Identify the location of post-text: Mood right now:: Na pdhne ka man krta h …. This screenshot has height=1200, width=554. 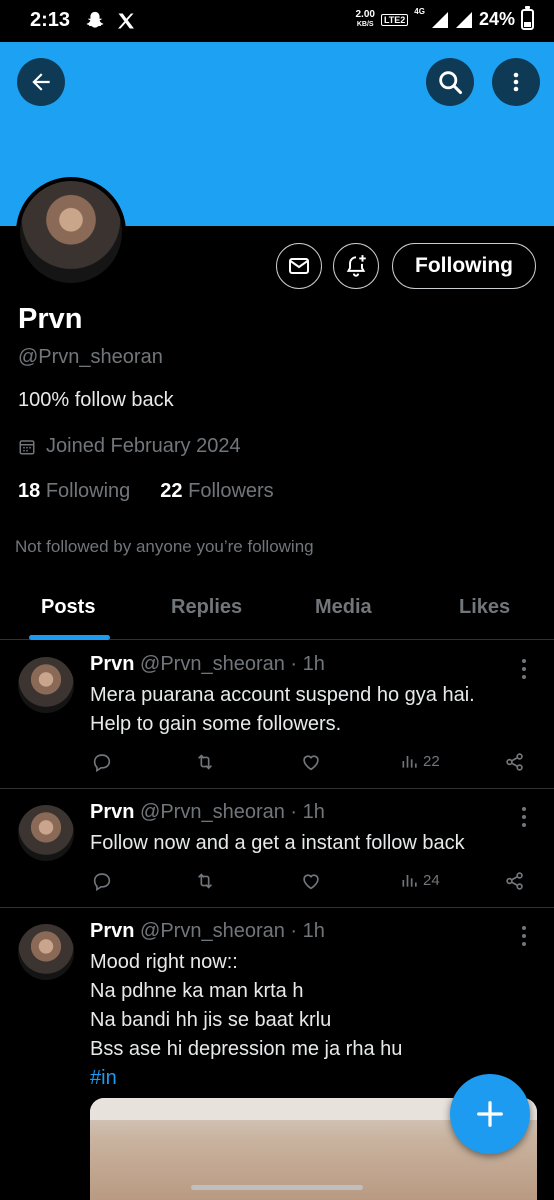
(246, 1020).